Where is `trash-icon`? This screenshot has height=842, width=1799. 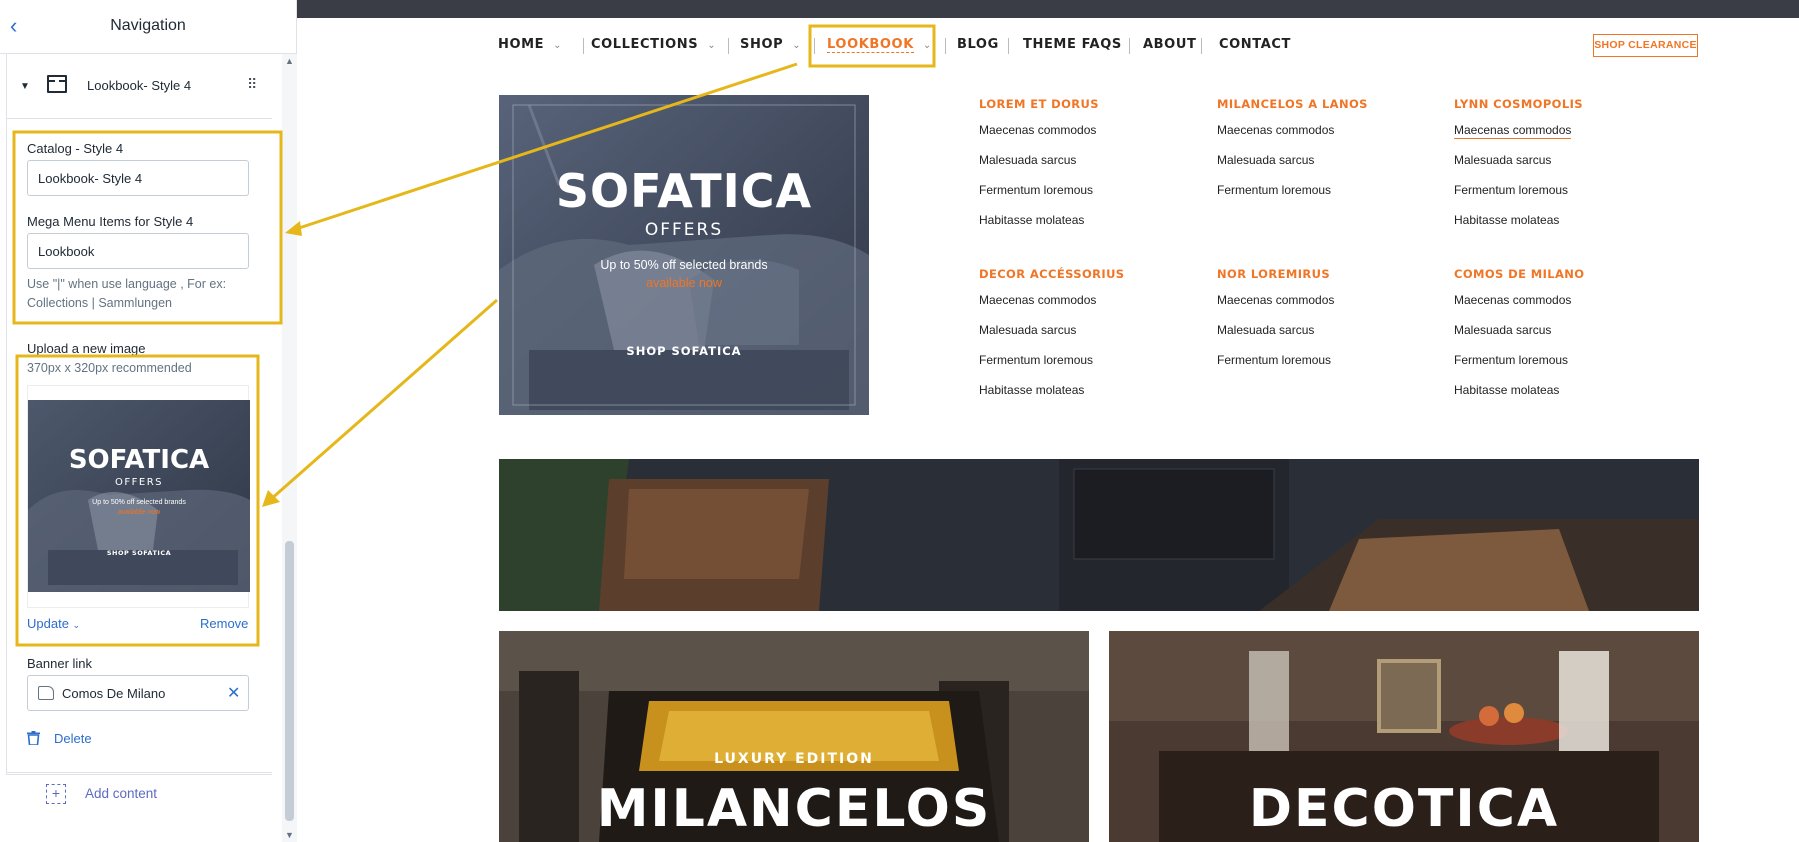
trash-icon is located at coordinates (33, 738).